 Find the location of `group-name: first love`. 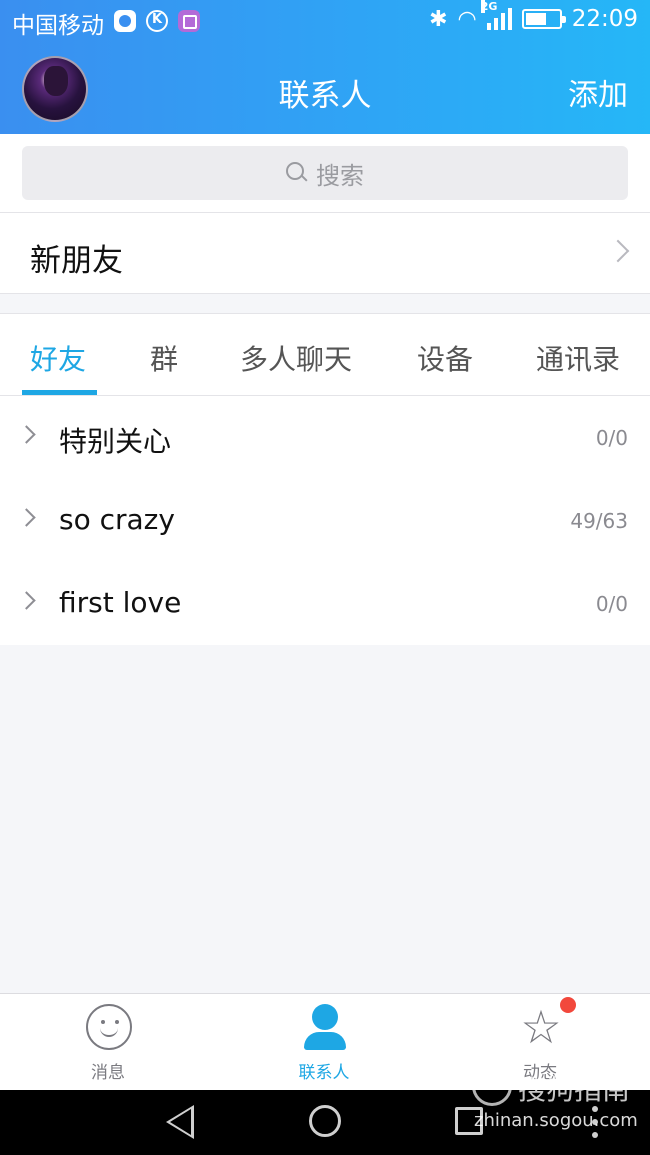

group-name: first love is located at coordinates (120, 602).